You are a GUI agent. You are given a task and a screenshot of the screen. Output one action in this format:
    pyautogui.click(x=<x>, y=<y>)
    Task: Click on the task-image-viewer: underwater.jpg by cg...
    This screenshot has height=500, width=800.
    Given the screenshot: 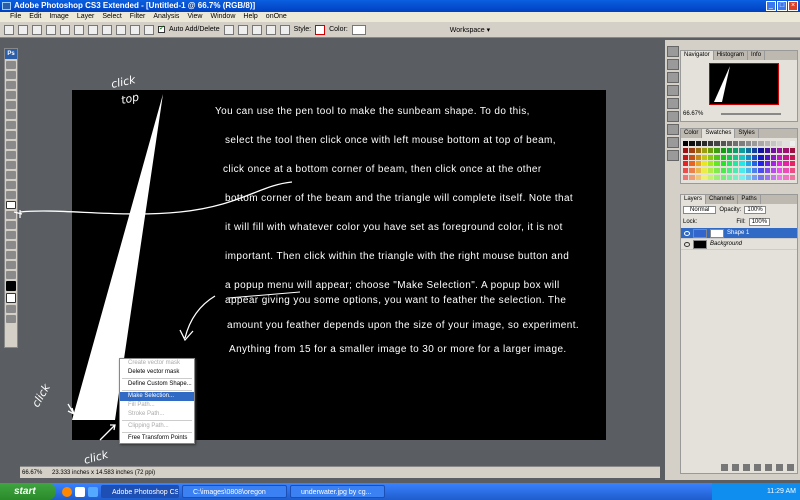 What is the action you would take?
    pyautogui.click(x=337, y=491)
    